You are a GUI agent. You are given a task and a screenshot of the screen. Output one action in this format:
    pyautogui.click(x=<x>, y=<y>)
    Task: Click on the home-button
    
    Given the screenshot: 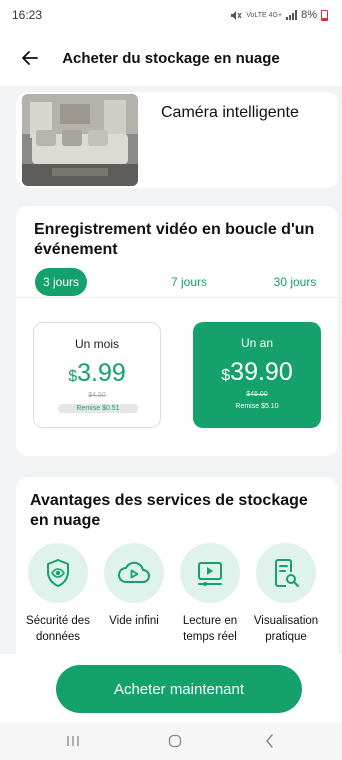 What is the action you would take?
    pyautogui.click(x=175, y=741)
    